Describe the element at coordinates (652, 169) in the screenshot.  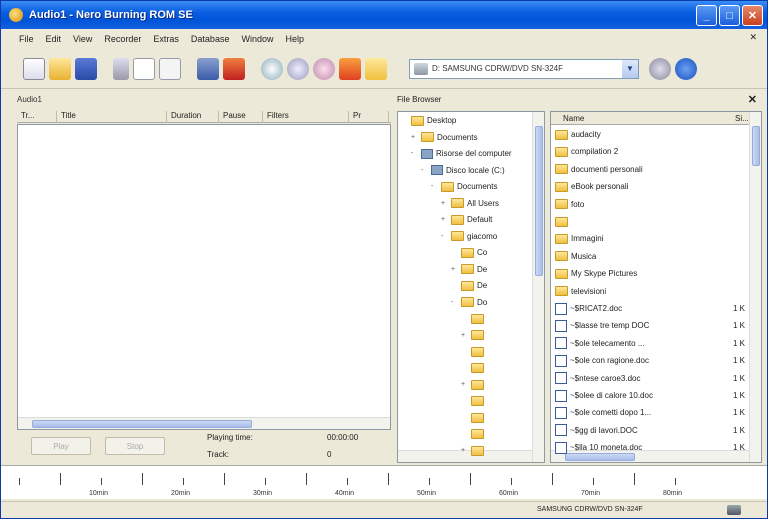
I see `file-row: documenti personali` at that location.